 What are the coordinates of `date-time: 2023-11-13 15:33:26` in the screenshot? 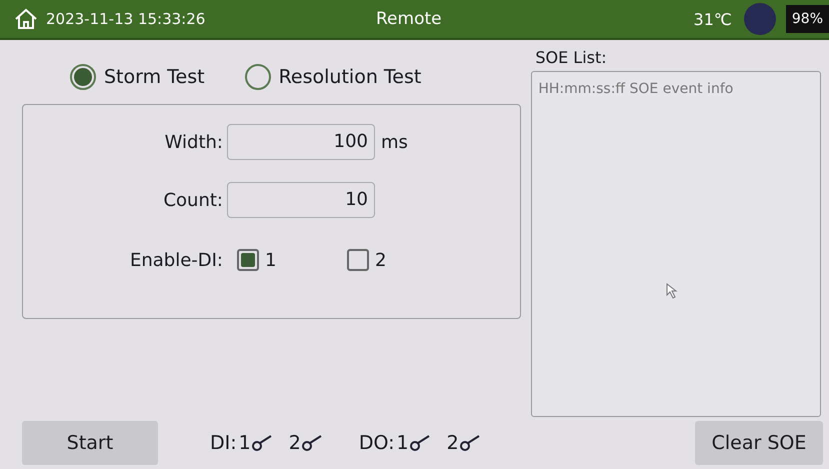 It's located at (126, 19).